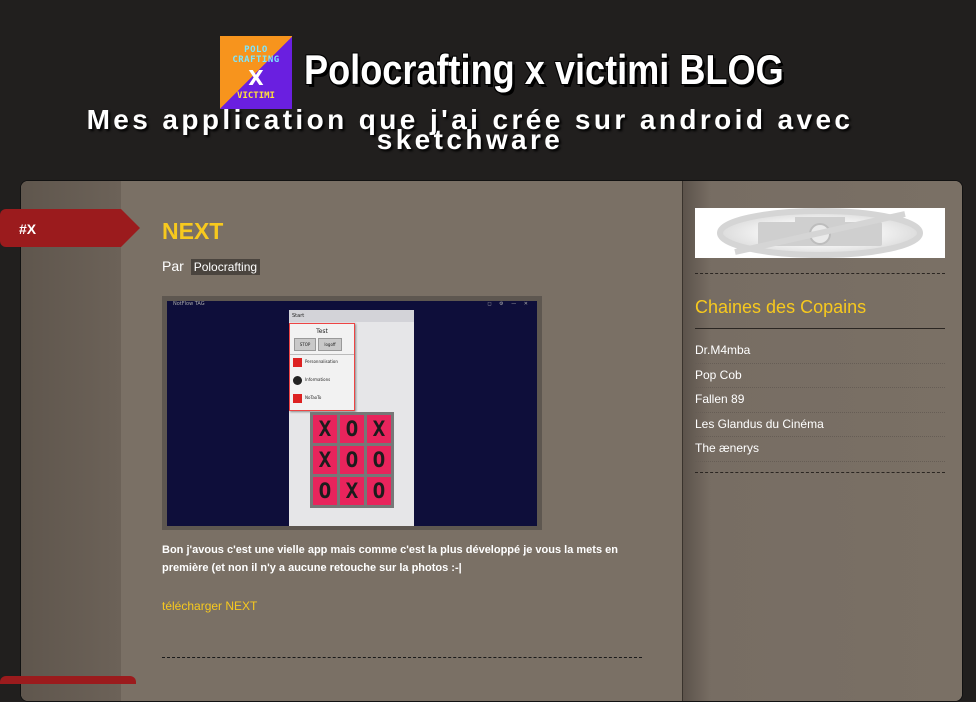  Describe the element at coordinates (256, 77) in the screenshot. I see `logo-text-x: X` at that location.